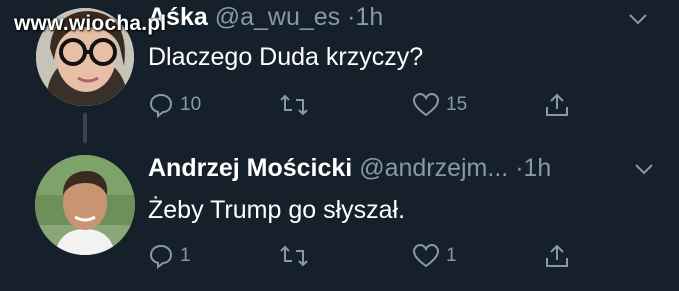 This screenshot has height=291, width=679. Describe the element at coordinates (185, 255) in the screenshot. I see `reply-count: 1` at that location.